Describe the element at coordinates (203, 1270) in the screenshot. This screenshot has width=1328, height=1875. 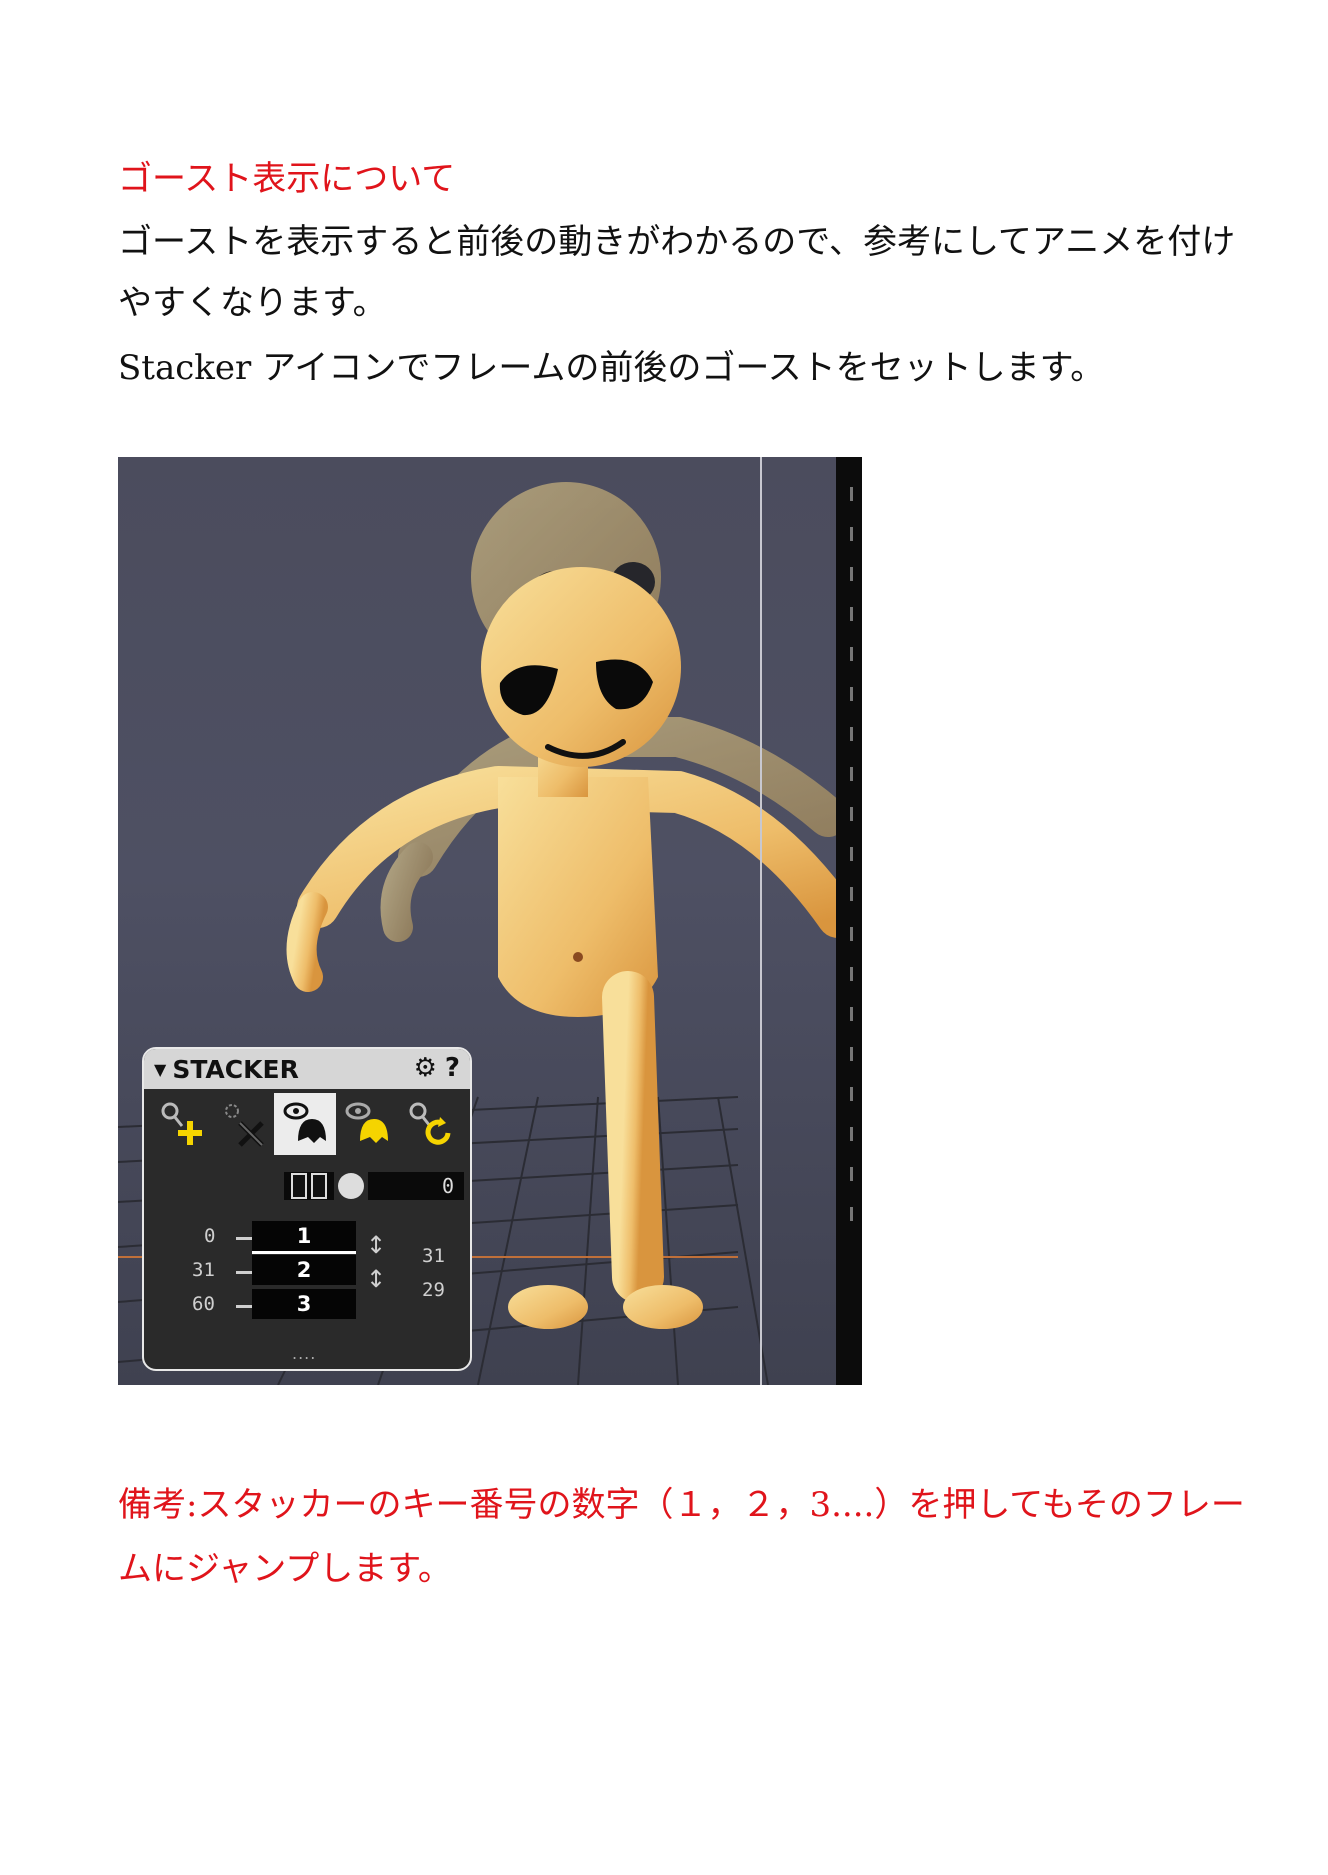
I see `key-frame-number: 31` at that location.